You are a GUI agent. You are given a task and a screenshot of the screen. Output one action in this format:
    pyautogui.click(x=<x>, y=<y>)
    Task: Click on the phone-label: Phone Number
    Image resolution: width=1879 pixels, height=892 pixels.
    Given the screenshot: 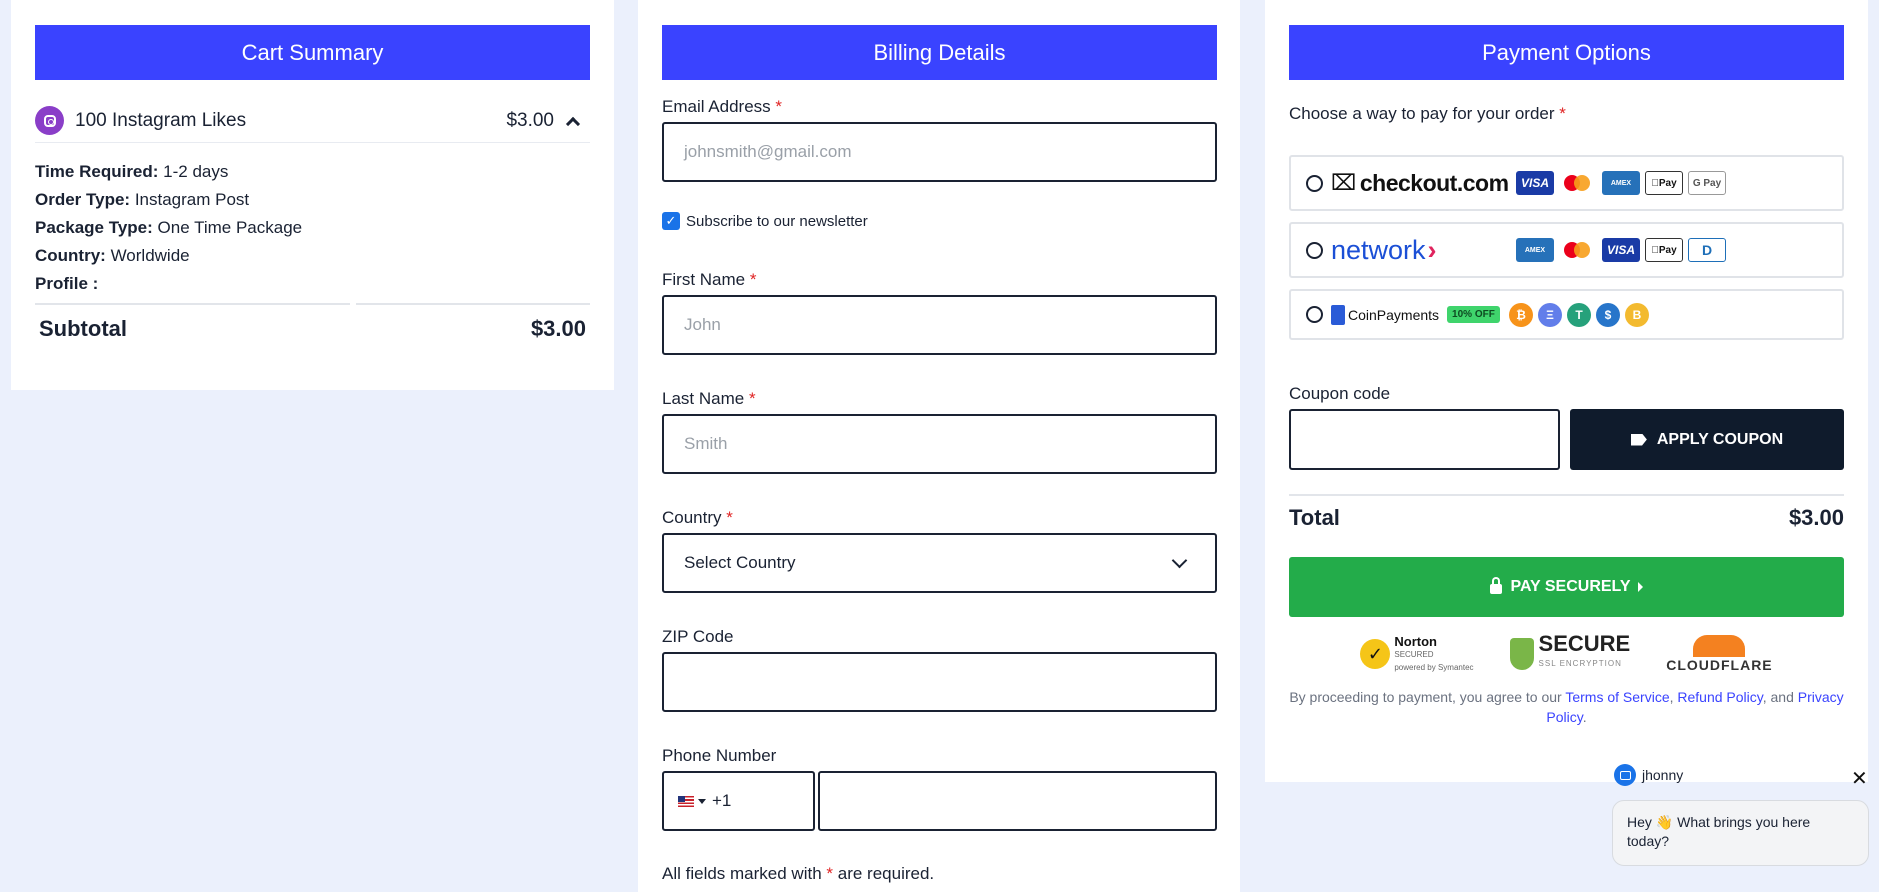 What is the action you would take?
    pyautogui.click(x=719, y=755)
    